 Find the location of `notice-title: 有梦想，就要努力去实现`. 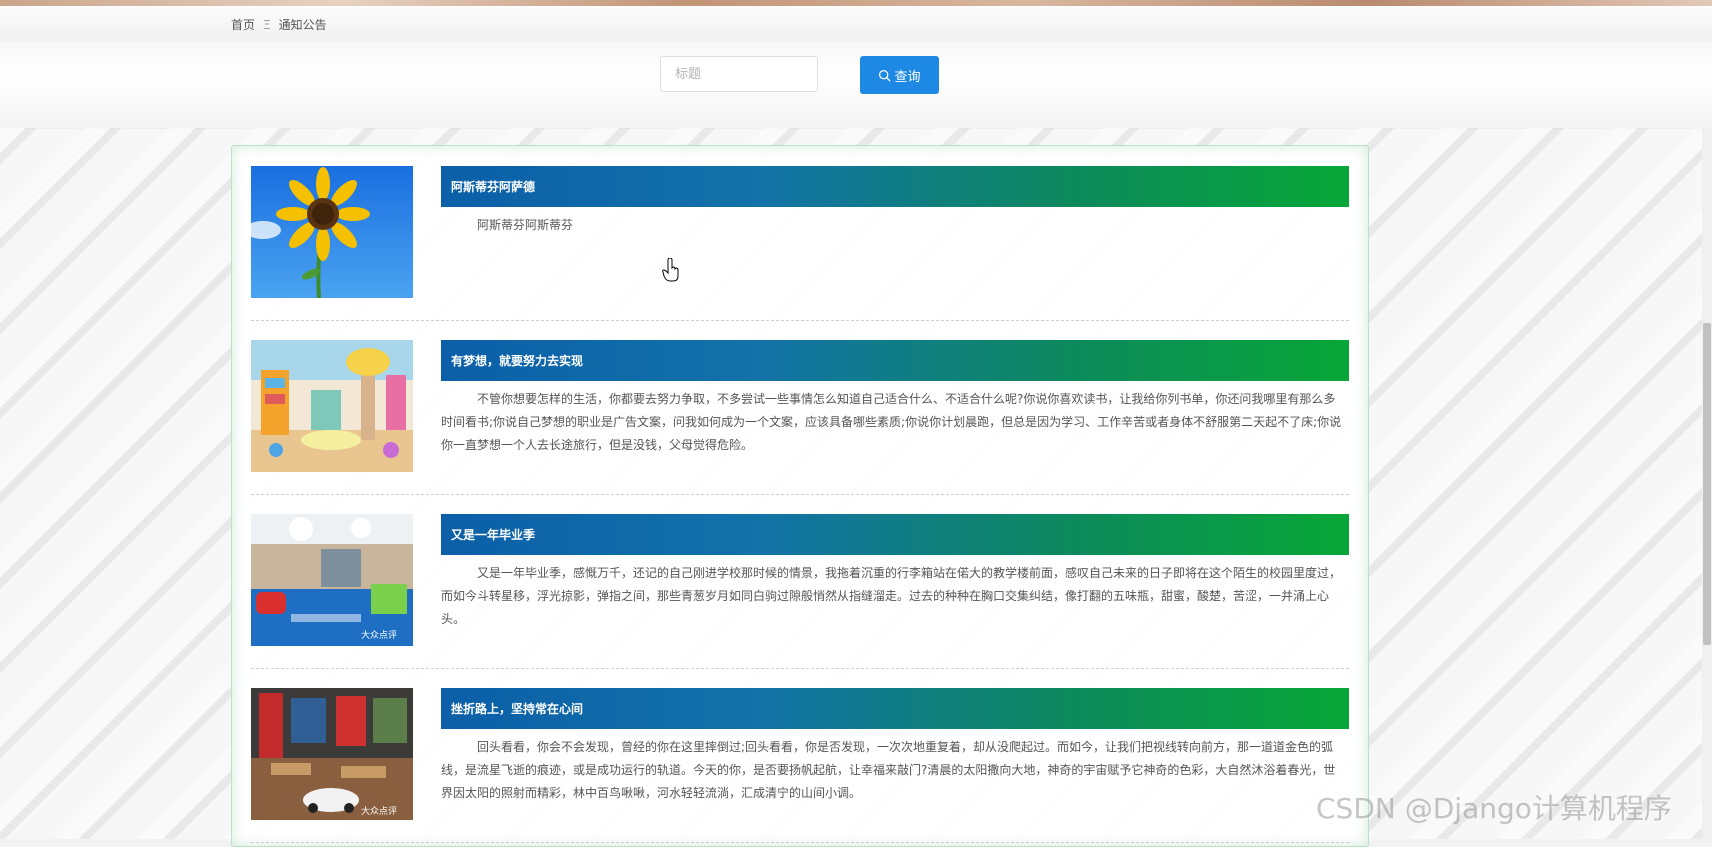

notice-title: 有梦想，就要努力去实现 is located at coordinates (895, 360).